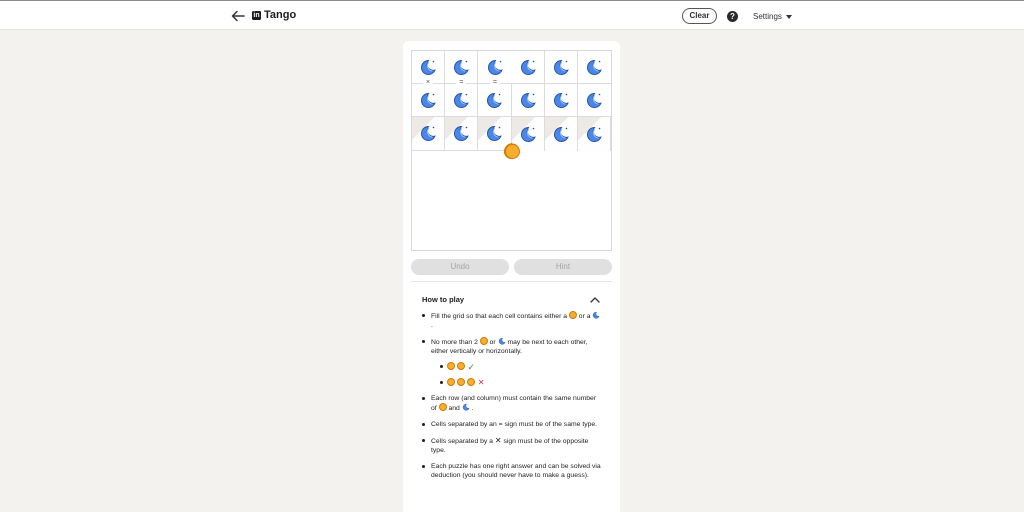 The width and height of the screenshot is (1024, 512). Describe the element at coordinates (460, 267) in the screenshot. I see `undo-button: Undo` at that location.